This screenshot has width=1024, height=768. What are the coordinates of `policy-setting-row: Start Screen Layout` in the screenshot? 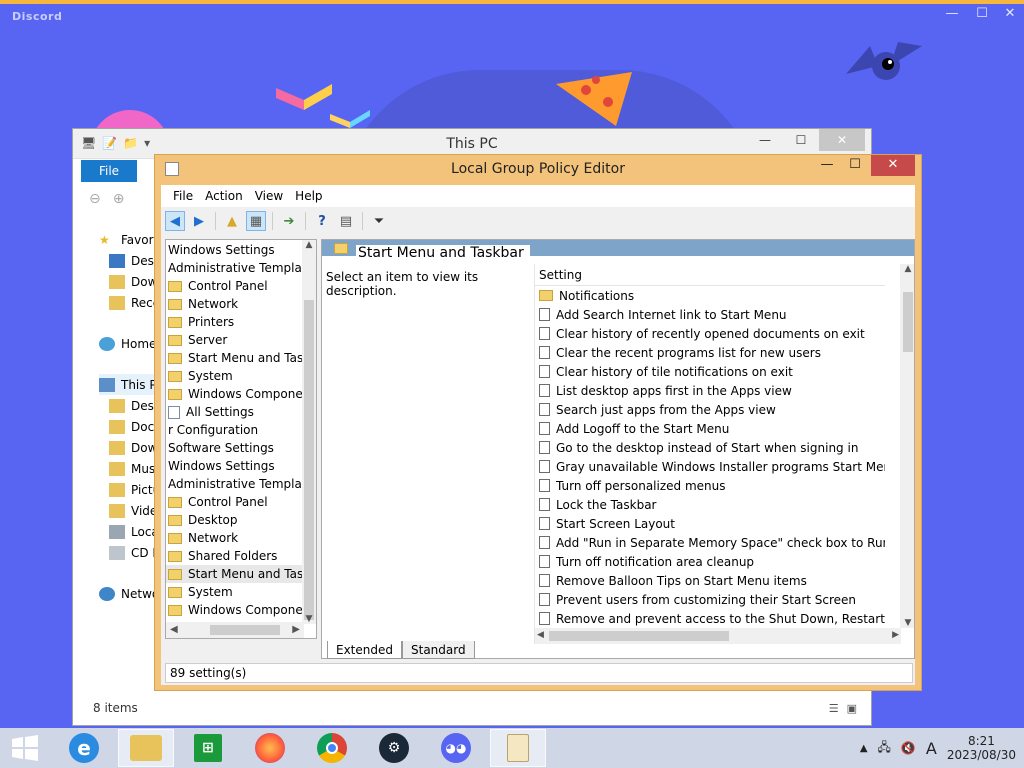 It's located at (710, 523).